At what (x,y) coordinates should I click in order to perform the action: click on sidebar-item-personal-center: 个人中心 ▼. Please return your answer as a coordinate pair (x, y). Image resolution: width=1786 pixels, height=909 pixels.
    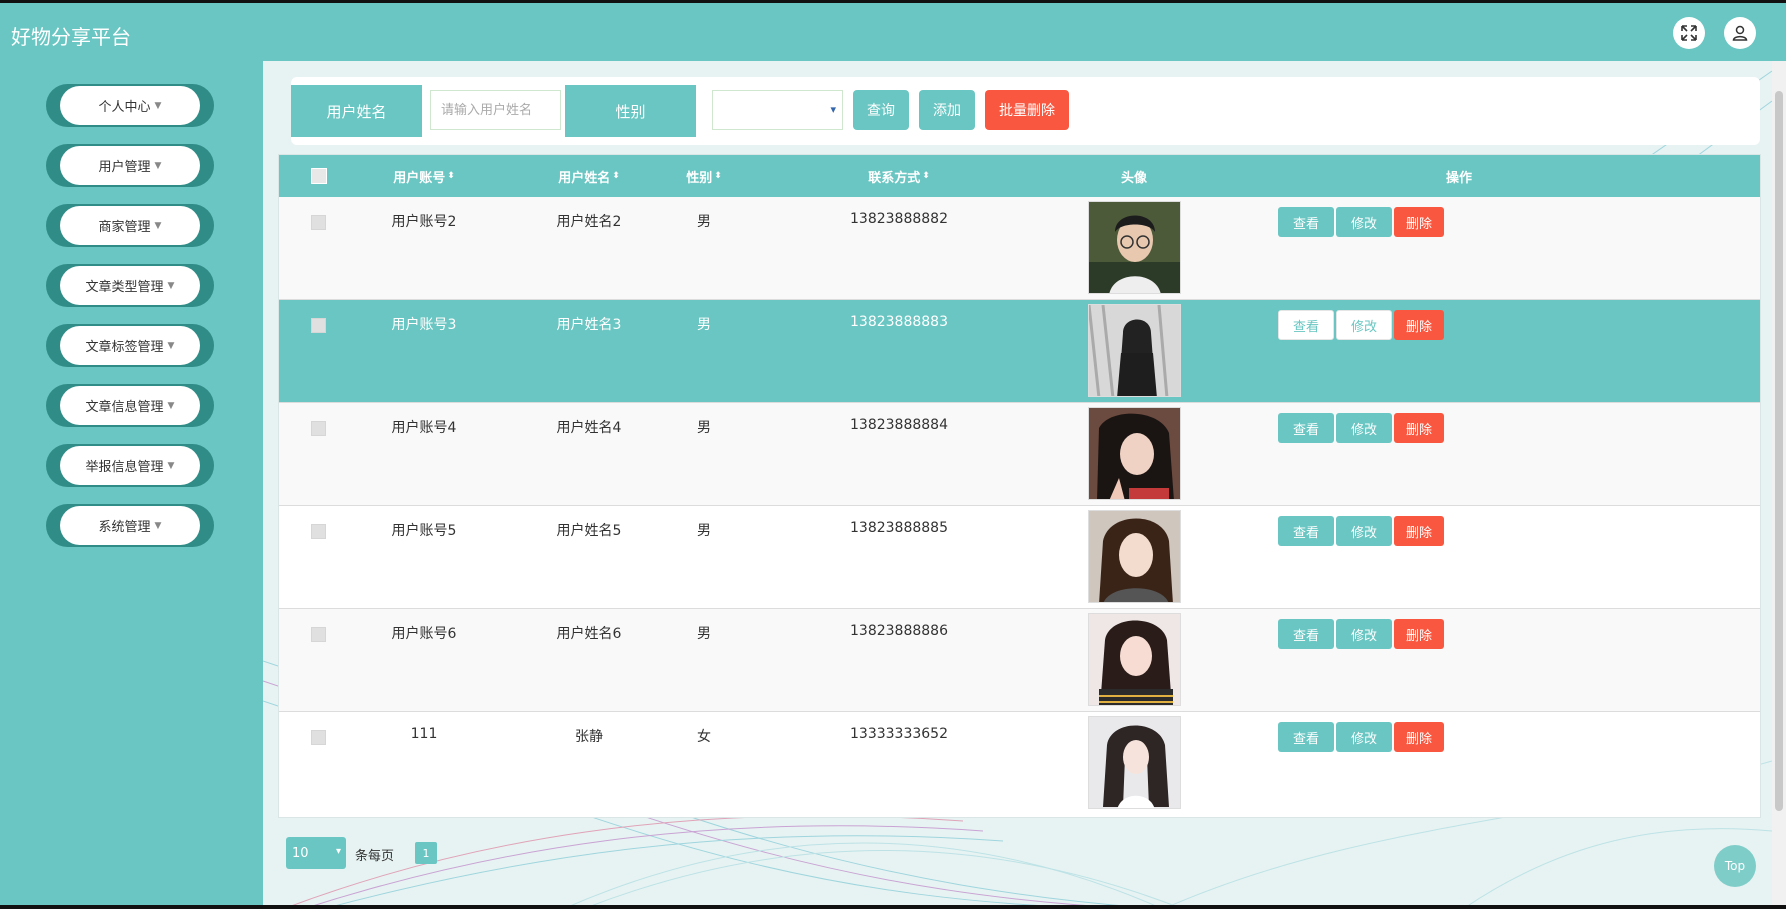
    Looking at the image, I should click on (130, 105).